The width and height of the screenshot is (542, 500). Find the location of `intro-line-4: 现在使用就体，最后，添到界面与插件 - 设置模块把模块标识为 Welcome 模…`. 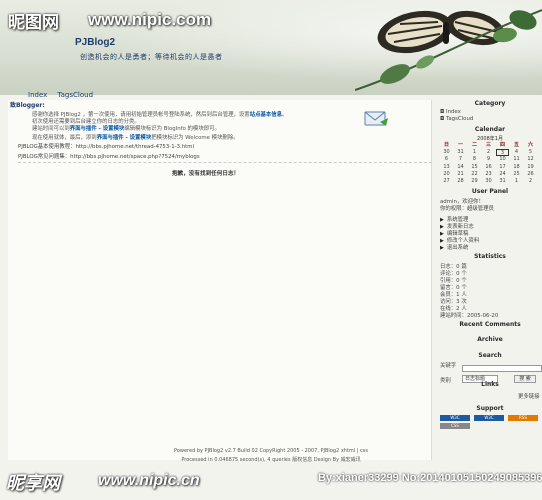

intro-line-4: 现在使用就体，最后，添到界面与插件 - 设置模块把模块标识为 Welcome 模… is located at coordinates (135, 138).